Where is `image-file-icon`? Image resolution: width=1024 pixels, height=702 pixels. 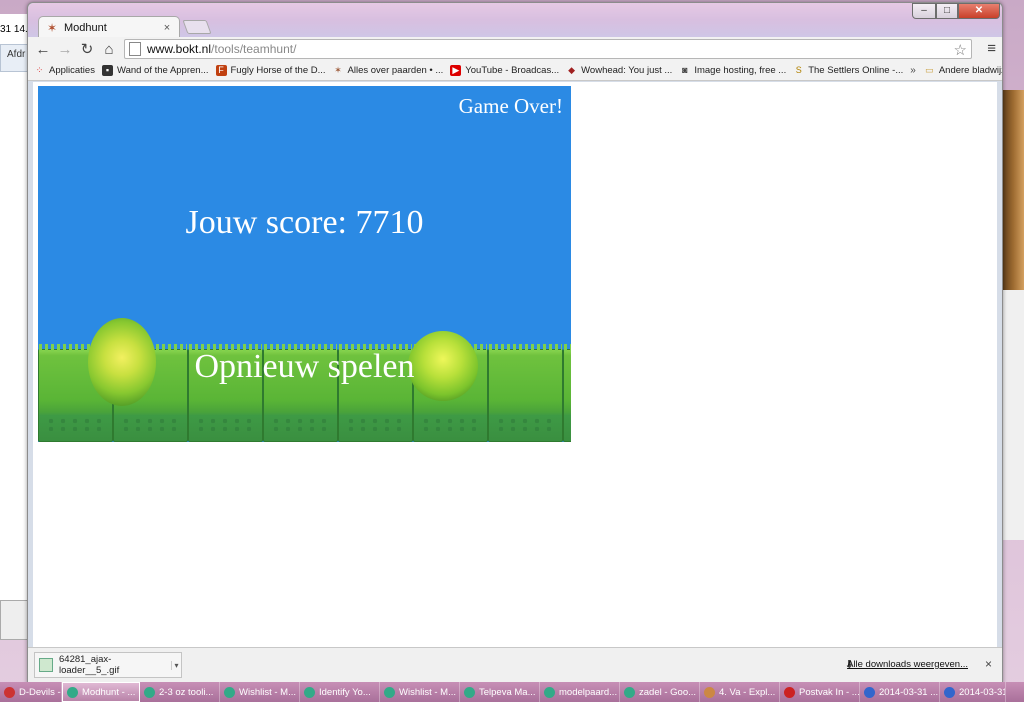 image-file-icon is located at coordinates (46, 665).